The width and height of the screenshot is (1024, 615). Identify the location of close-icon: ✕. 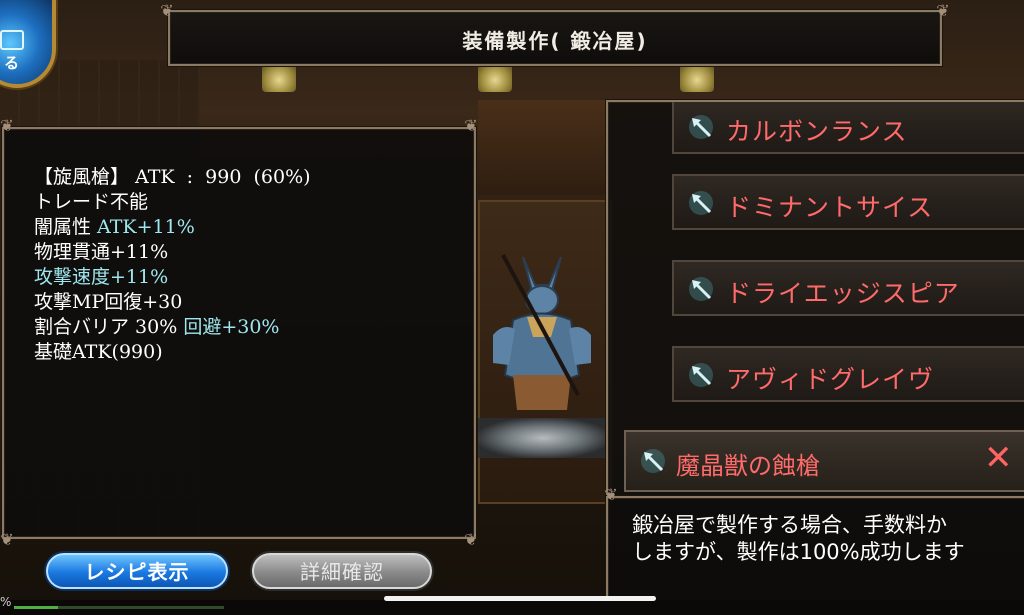
(998, 458).